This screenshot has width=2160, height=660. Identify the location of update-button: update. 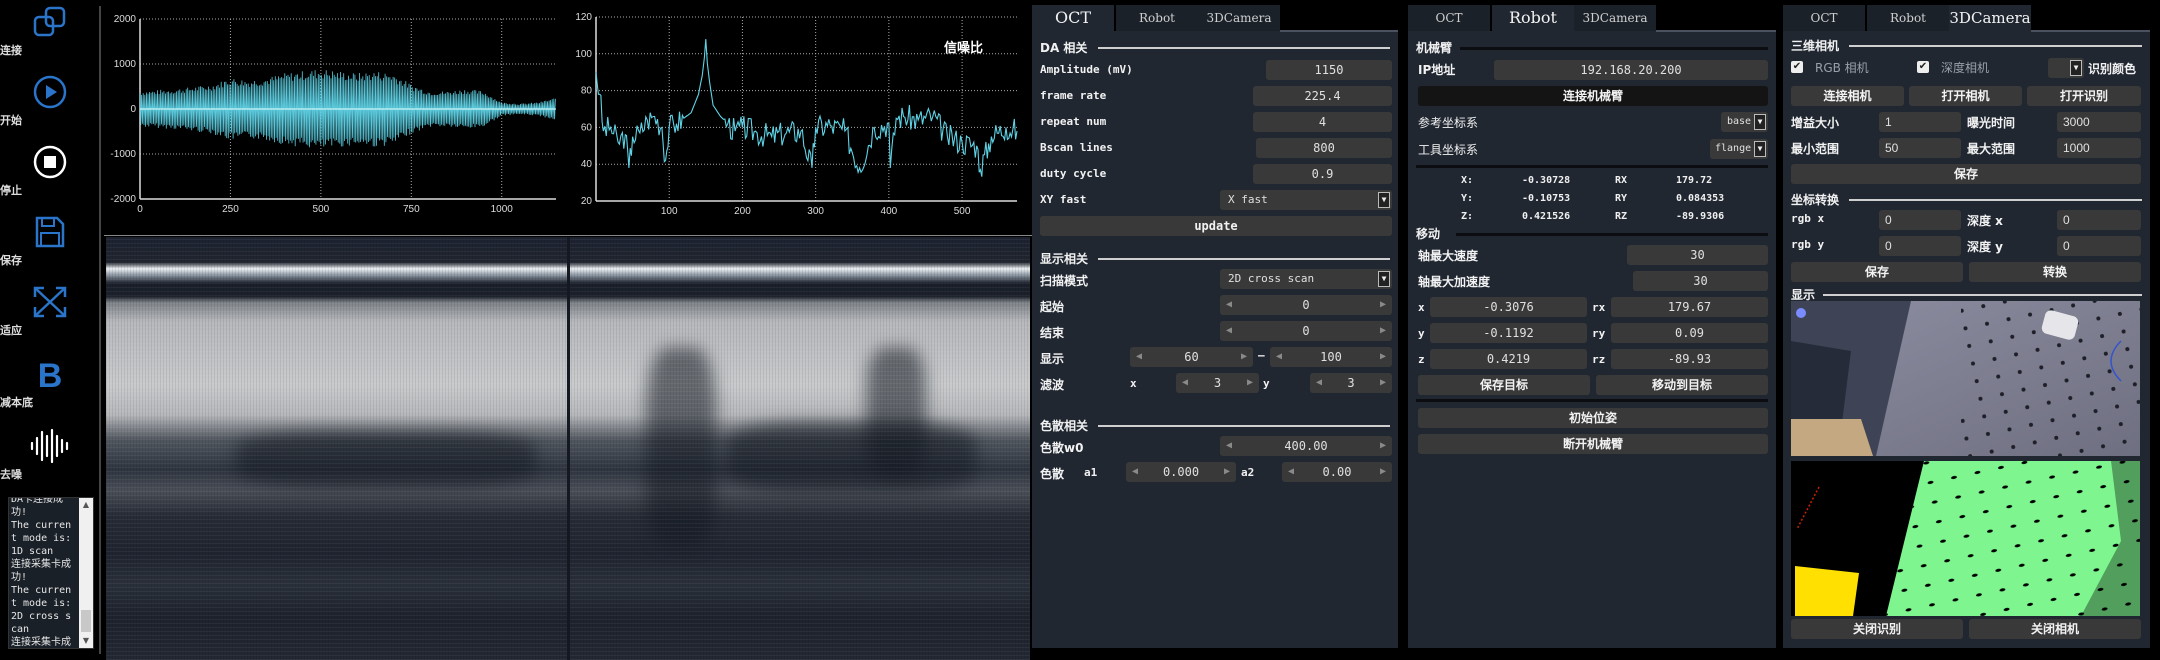
(1216, 226).